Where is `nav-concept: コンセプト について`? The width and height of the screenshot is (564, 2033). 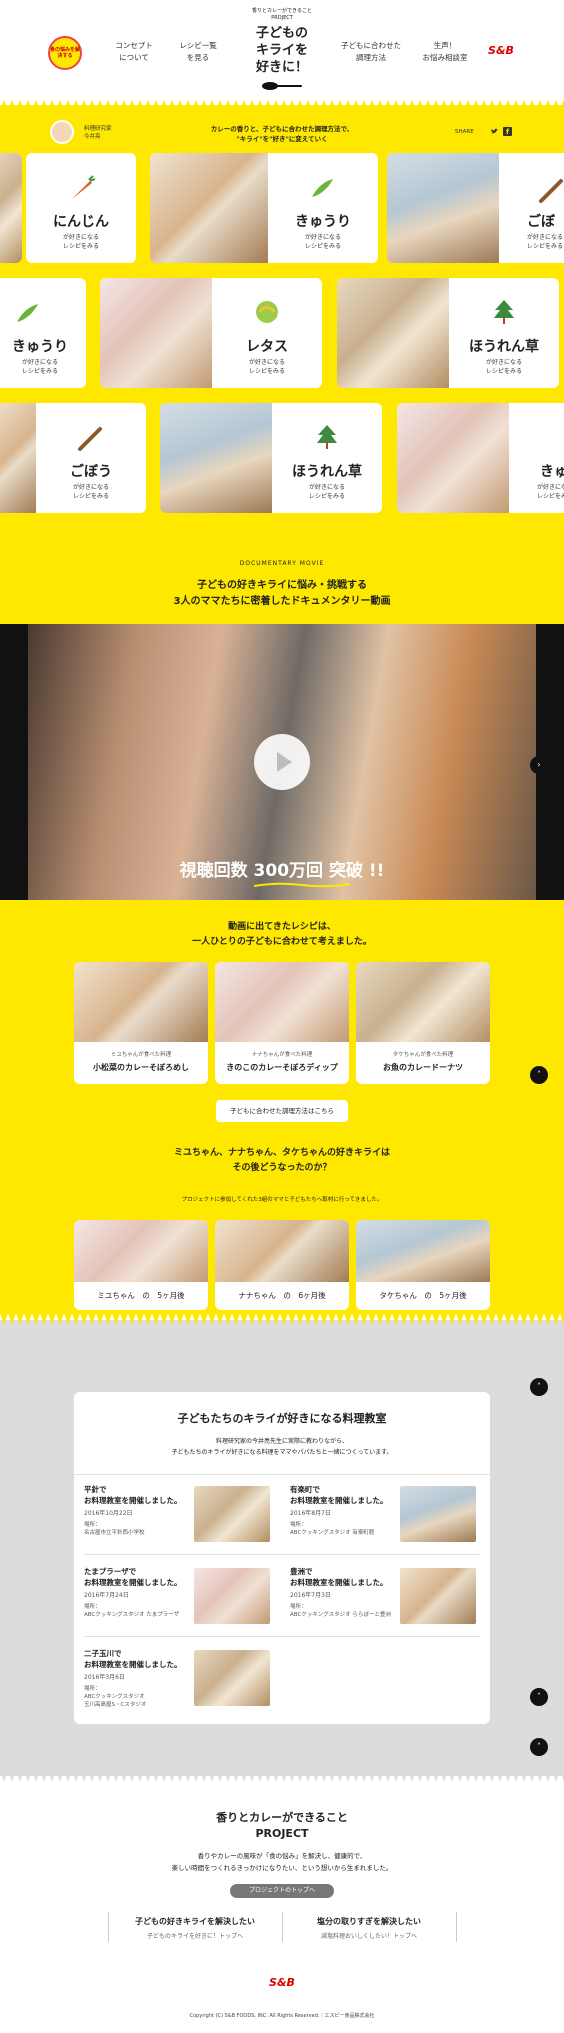 nav-concept: コンセプト について is located at coordinates (134, 52).